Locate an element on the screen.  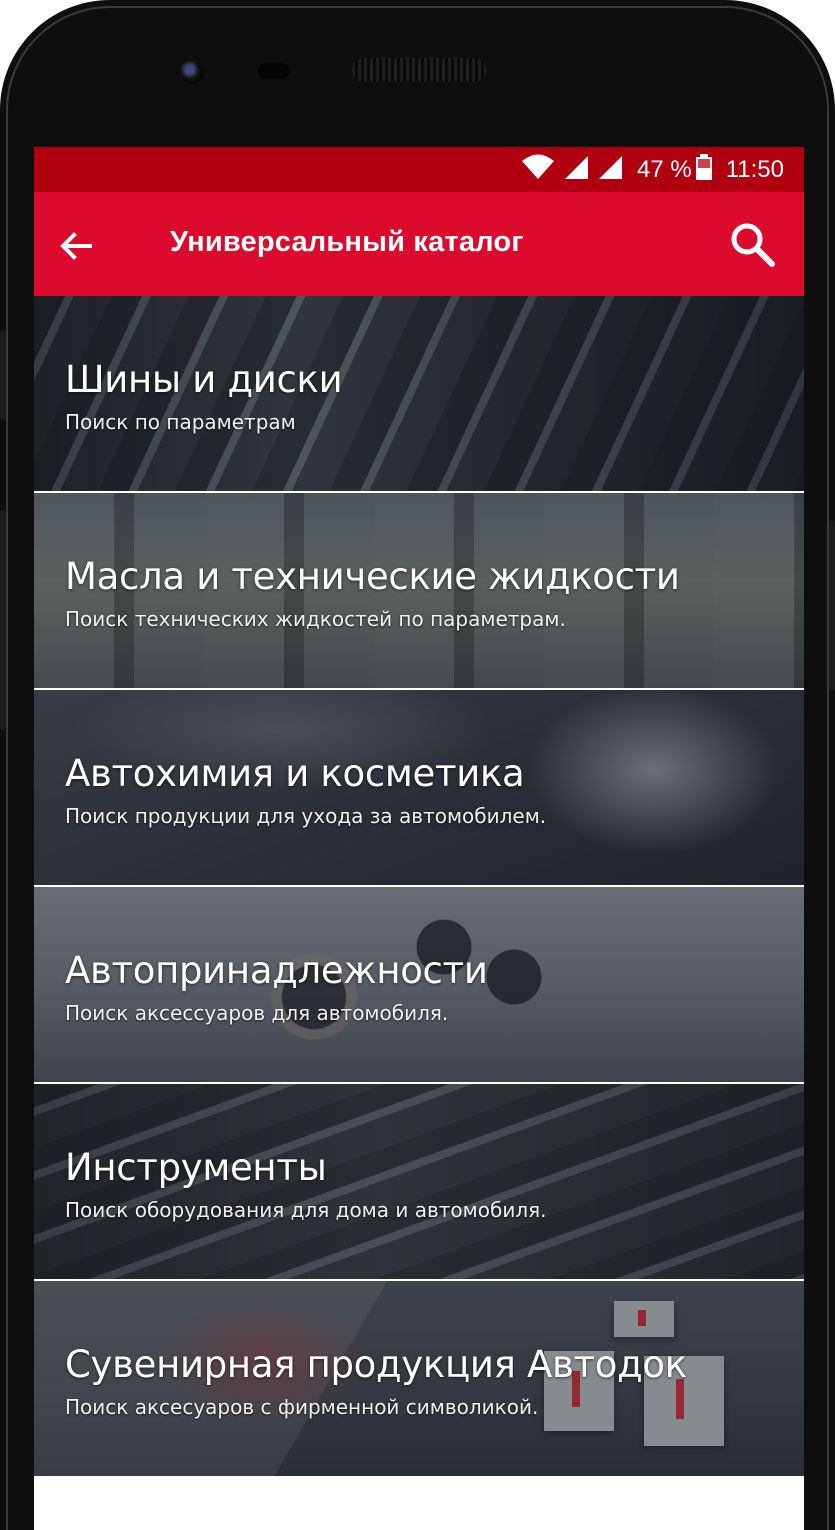
status-bar: 47 % 11:50 is located at coordinates (419, 169).